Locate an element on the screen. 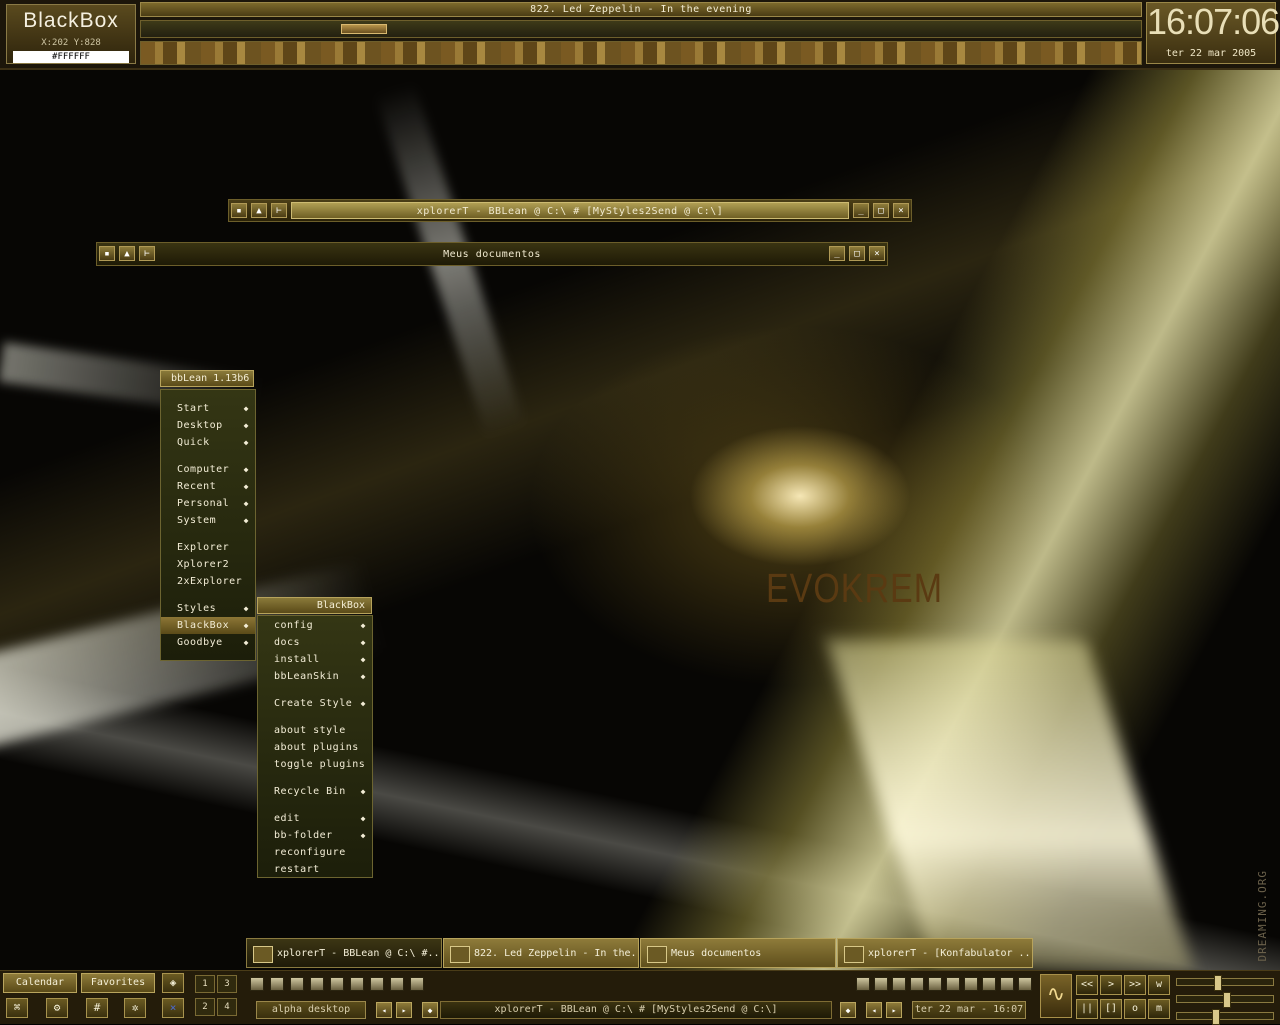 This screenshot has height=1025, width=1280. menu-item-reconfigure: reconfigure is located at coordinates (315, 852).